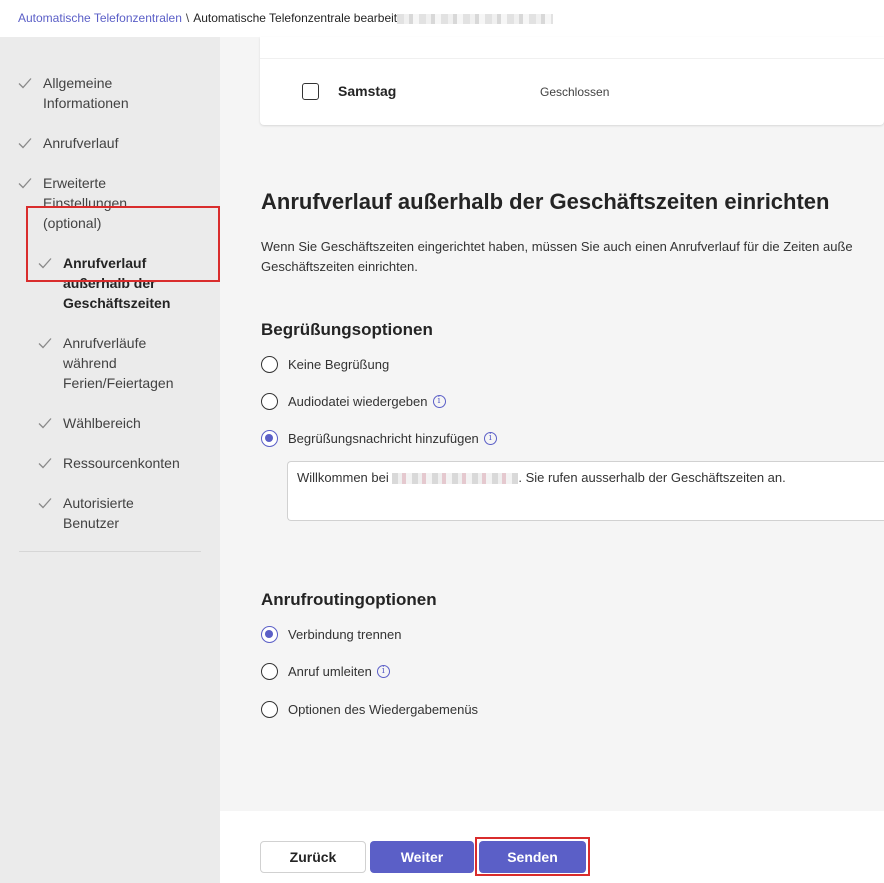 This screenshot has height=883, width=884. I want to click on routing-options-heading: Anrufroutingoptionen, so click(349, 599).